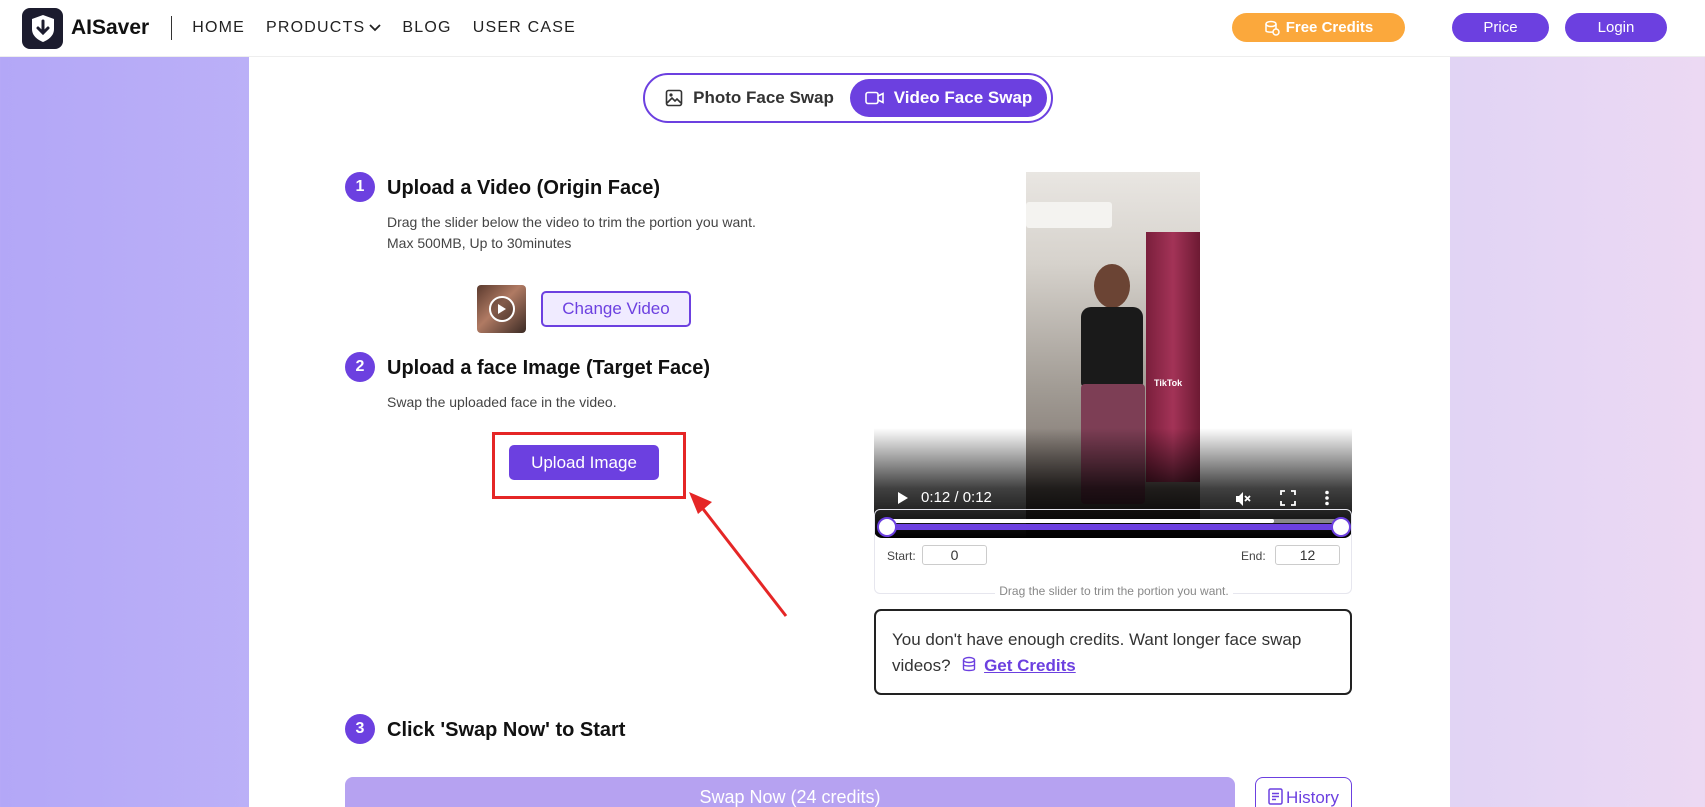 This screenshot has width=1705, height=807. Describe the element at coordinates (1329, 27) in the screenshot. I see `free-credits-label: Free Credits` at that location.